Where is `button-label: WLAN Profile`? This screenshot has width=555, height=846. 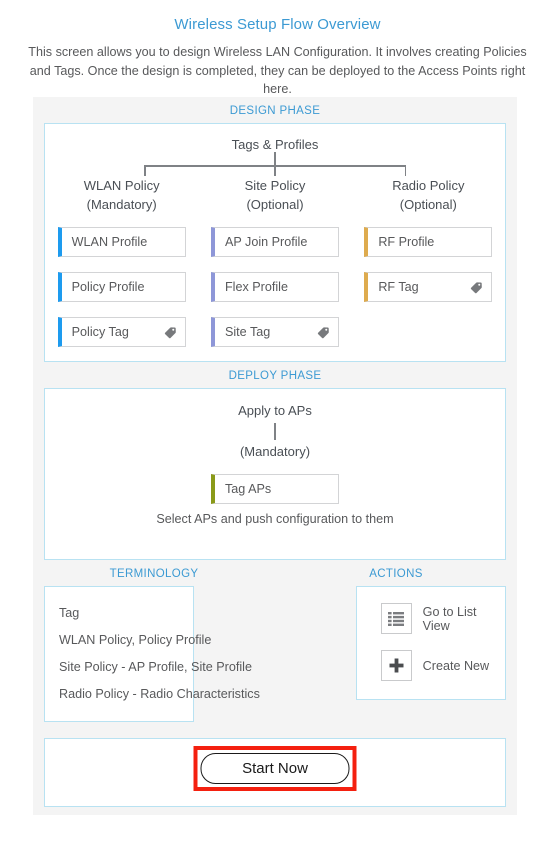 button-label: WLAN Profile is located at coordinates (109, 242).